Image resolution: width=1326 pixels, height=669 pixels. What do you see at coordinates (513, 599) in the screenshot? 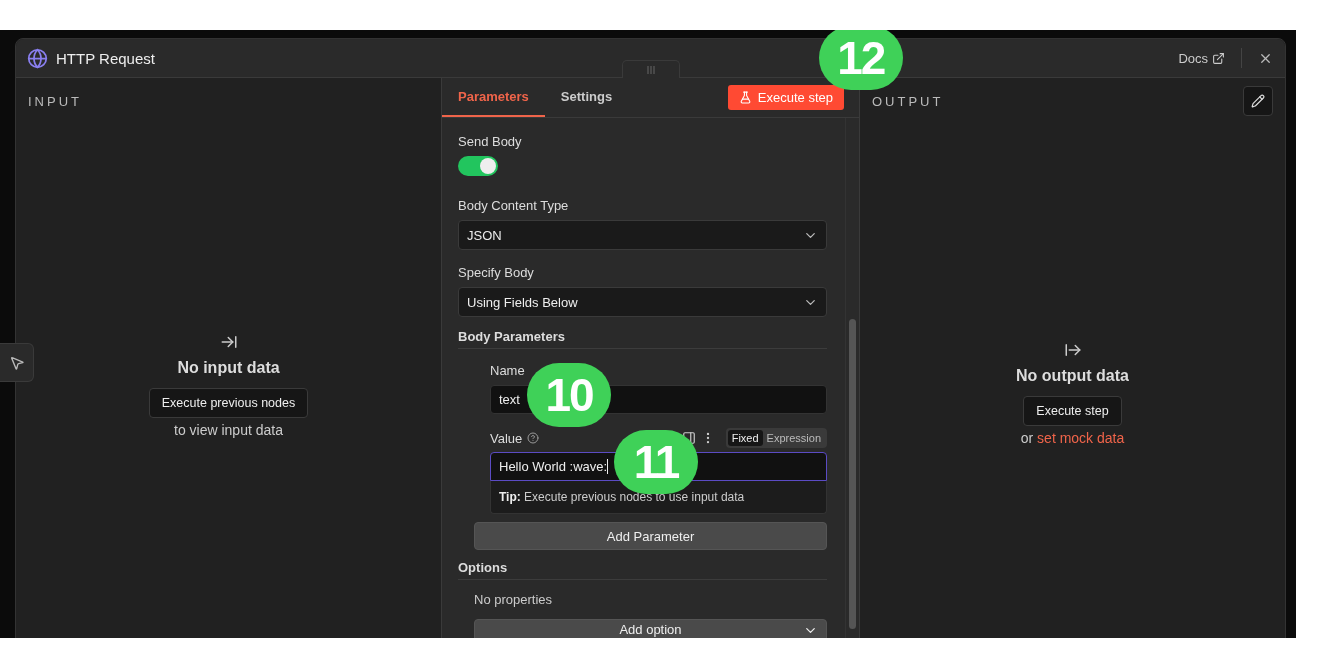
I see `empty-options-text: No properties` at bounding box center [513, 599].